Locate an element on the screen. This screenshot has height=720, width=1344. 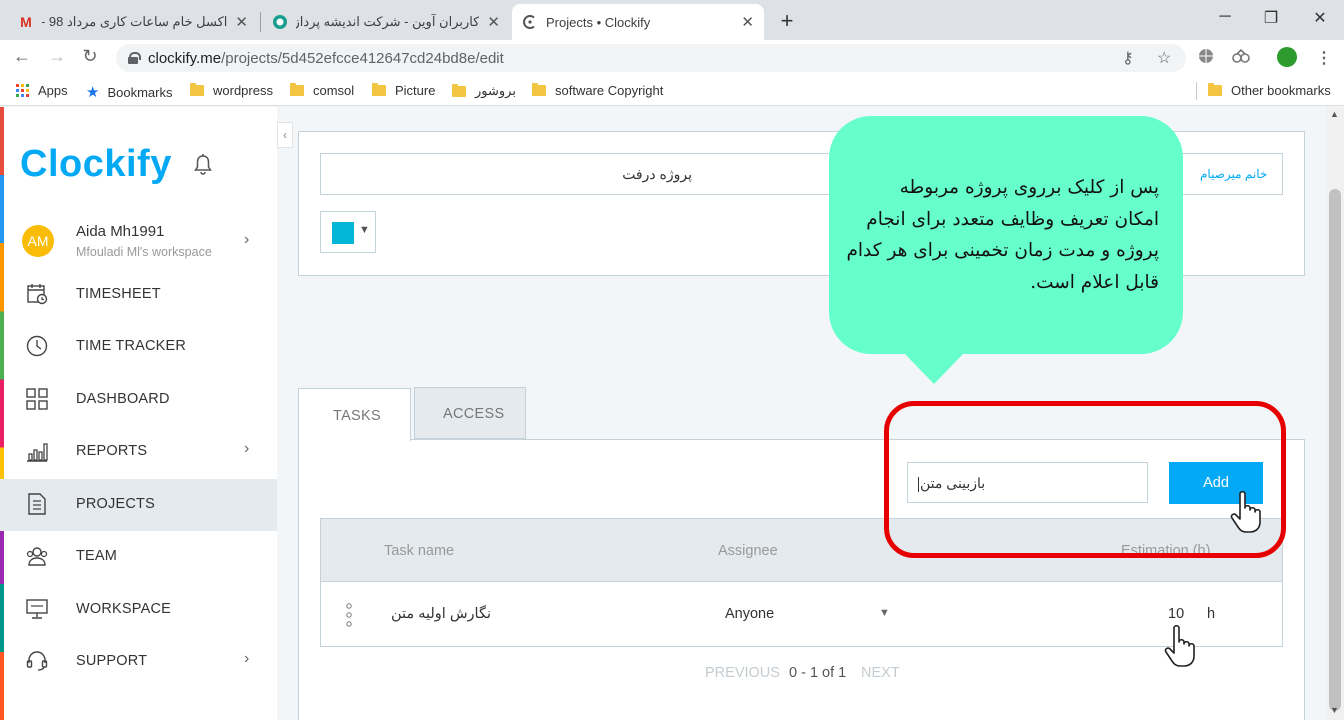
estimate-input: 10 is located at coordinates (1176, 614).